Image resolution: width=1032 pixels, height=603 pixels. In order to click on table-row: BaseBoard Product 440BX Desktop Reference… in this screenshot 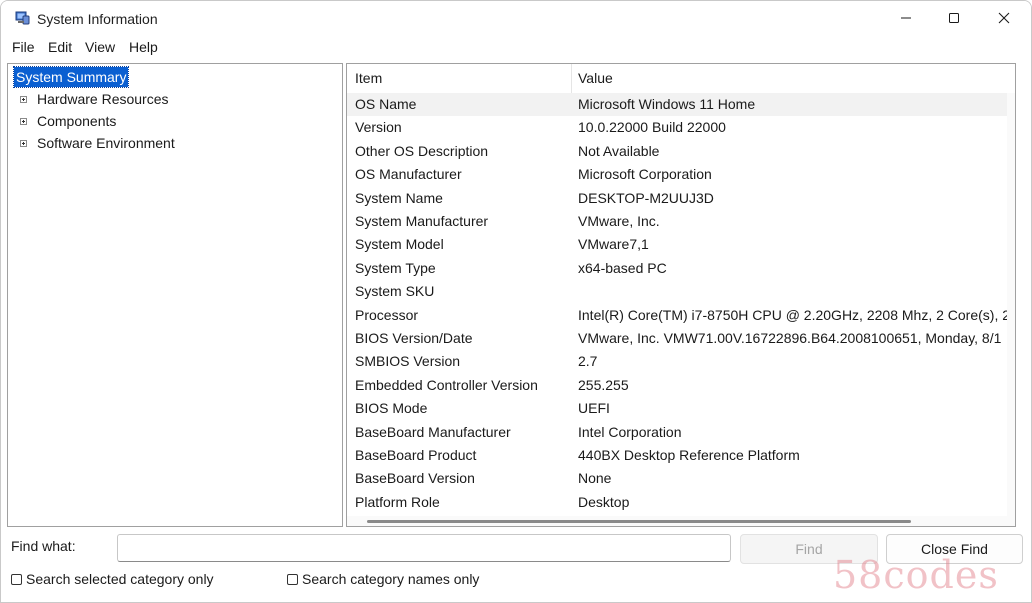, I will do `click(678, 455)`.